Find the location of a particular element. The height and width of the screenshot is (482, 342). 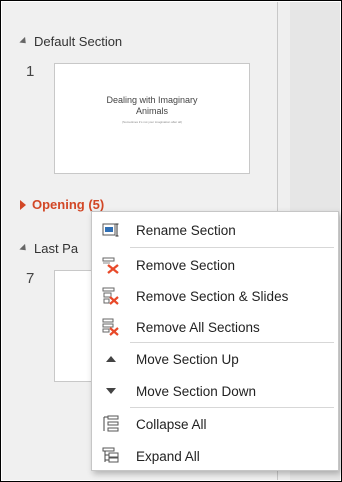

section-label: Default Section is located at coordinates (78, 41).